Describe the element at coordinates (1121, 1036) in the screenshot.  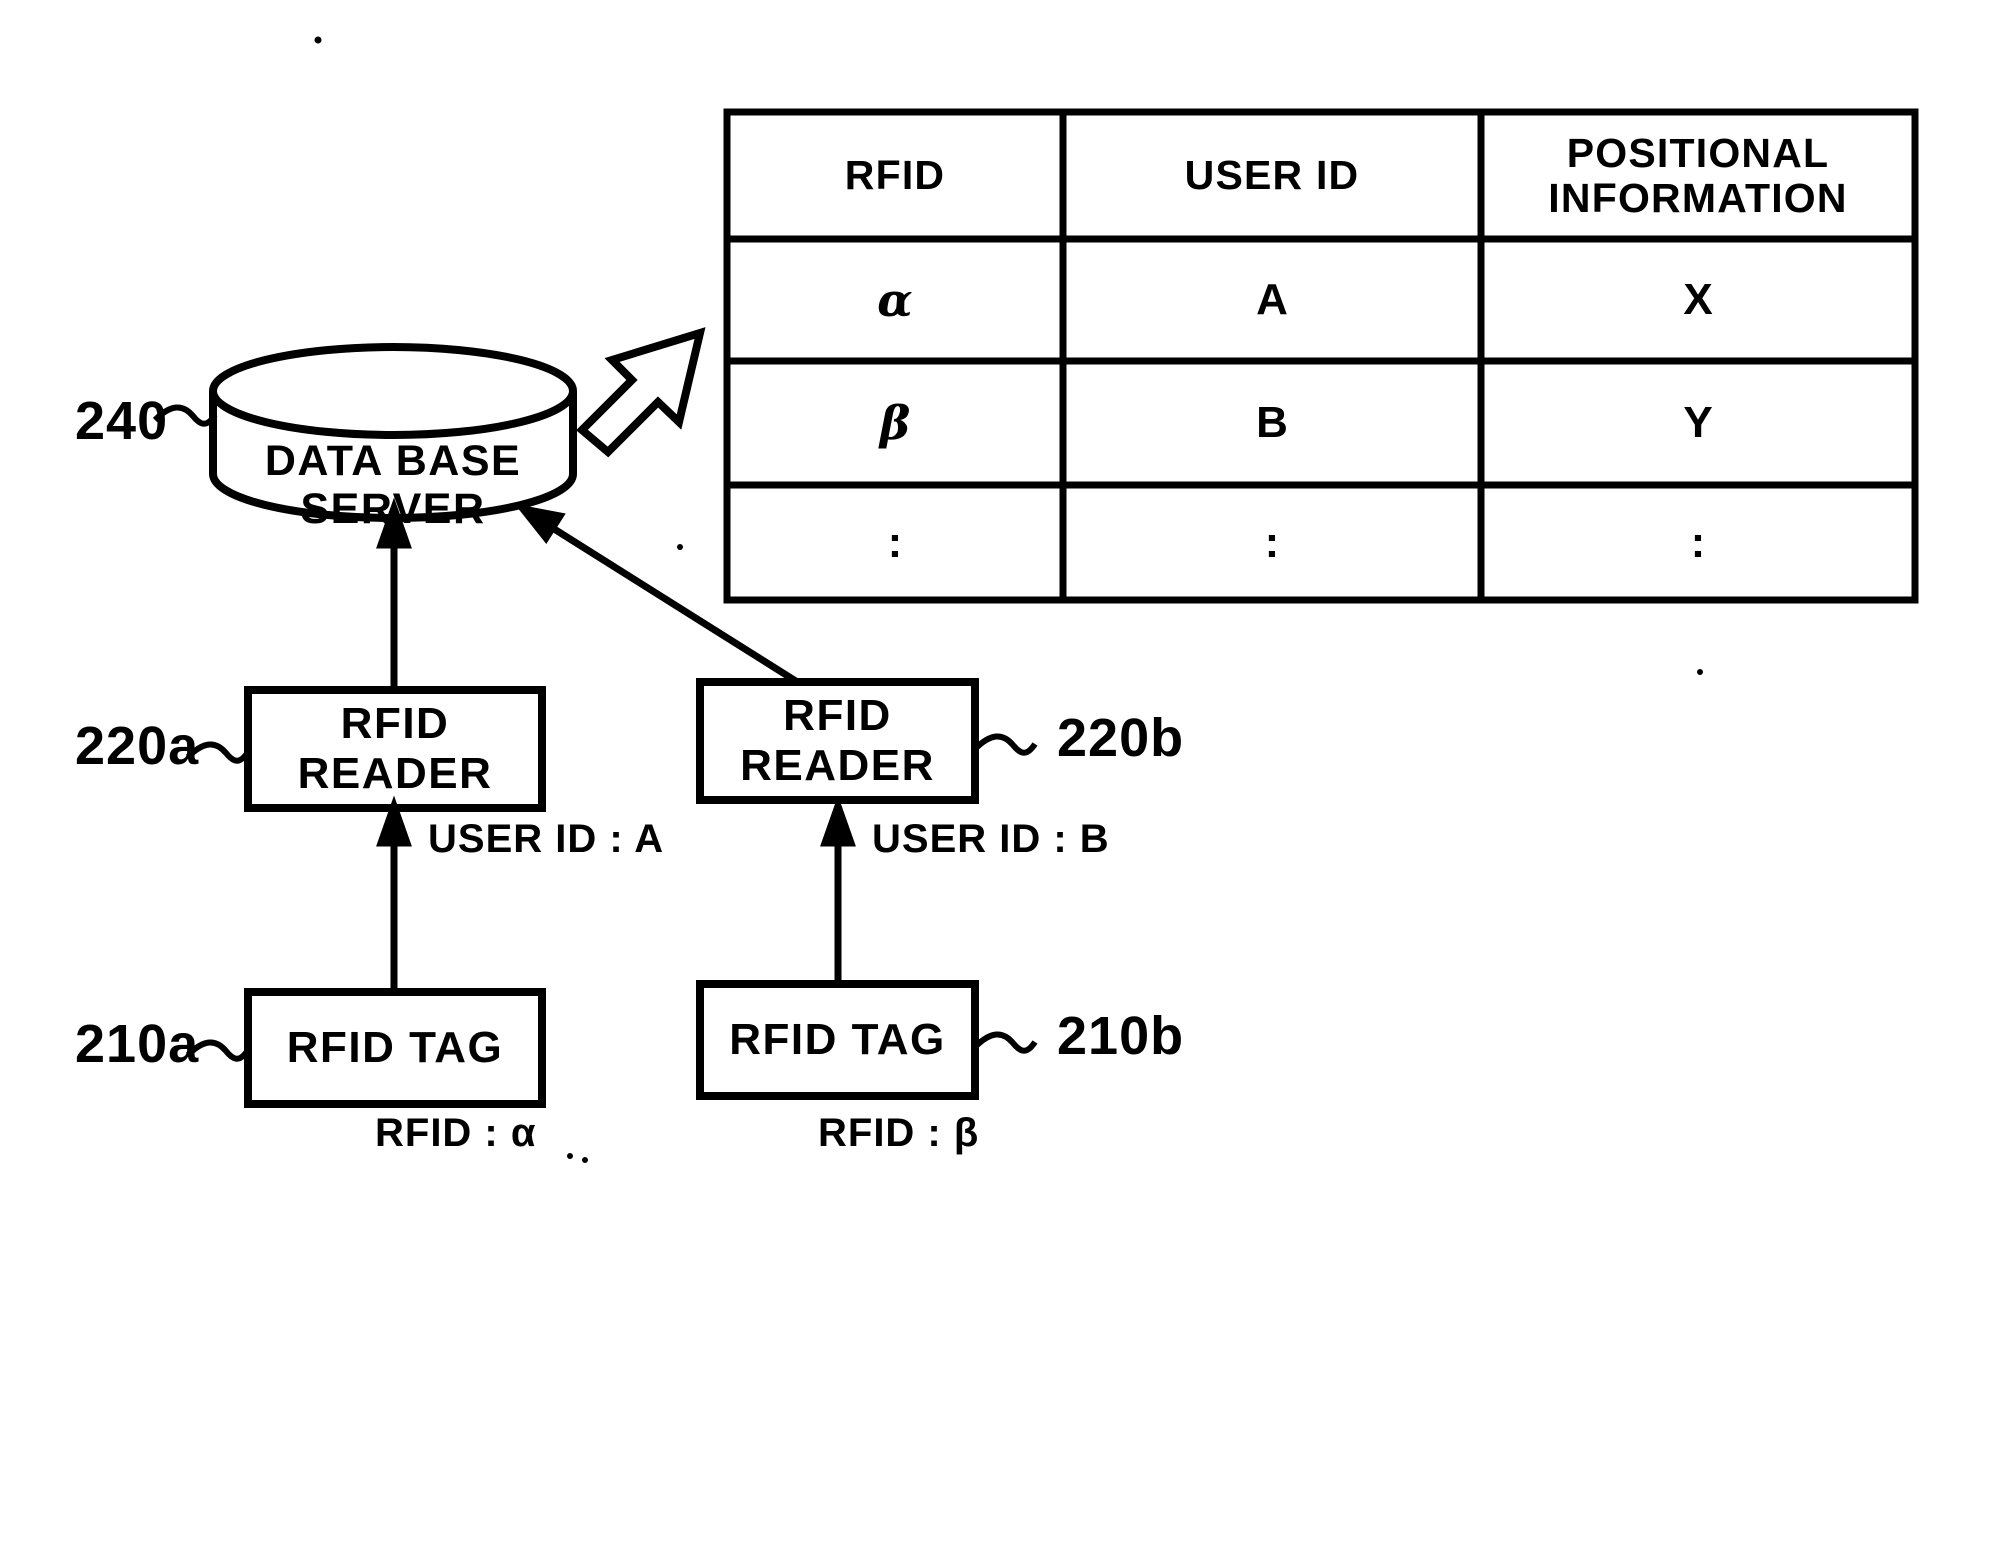
I see `ref-number-210b: 210b` at that location.